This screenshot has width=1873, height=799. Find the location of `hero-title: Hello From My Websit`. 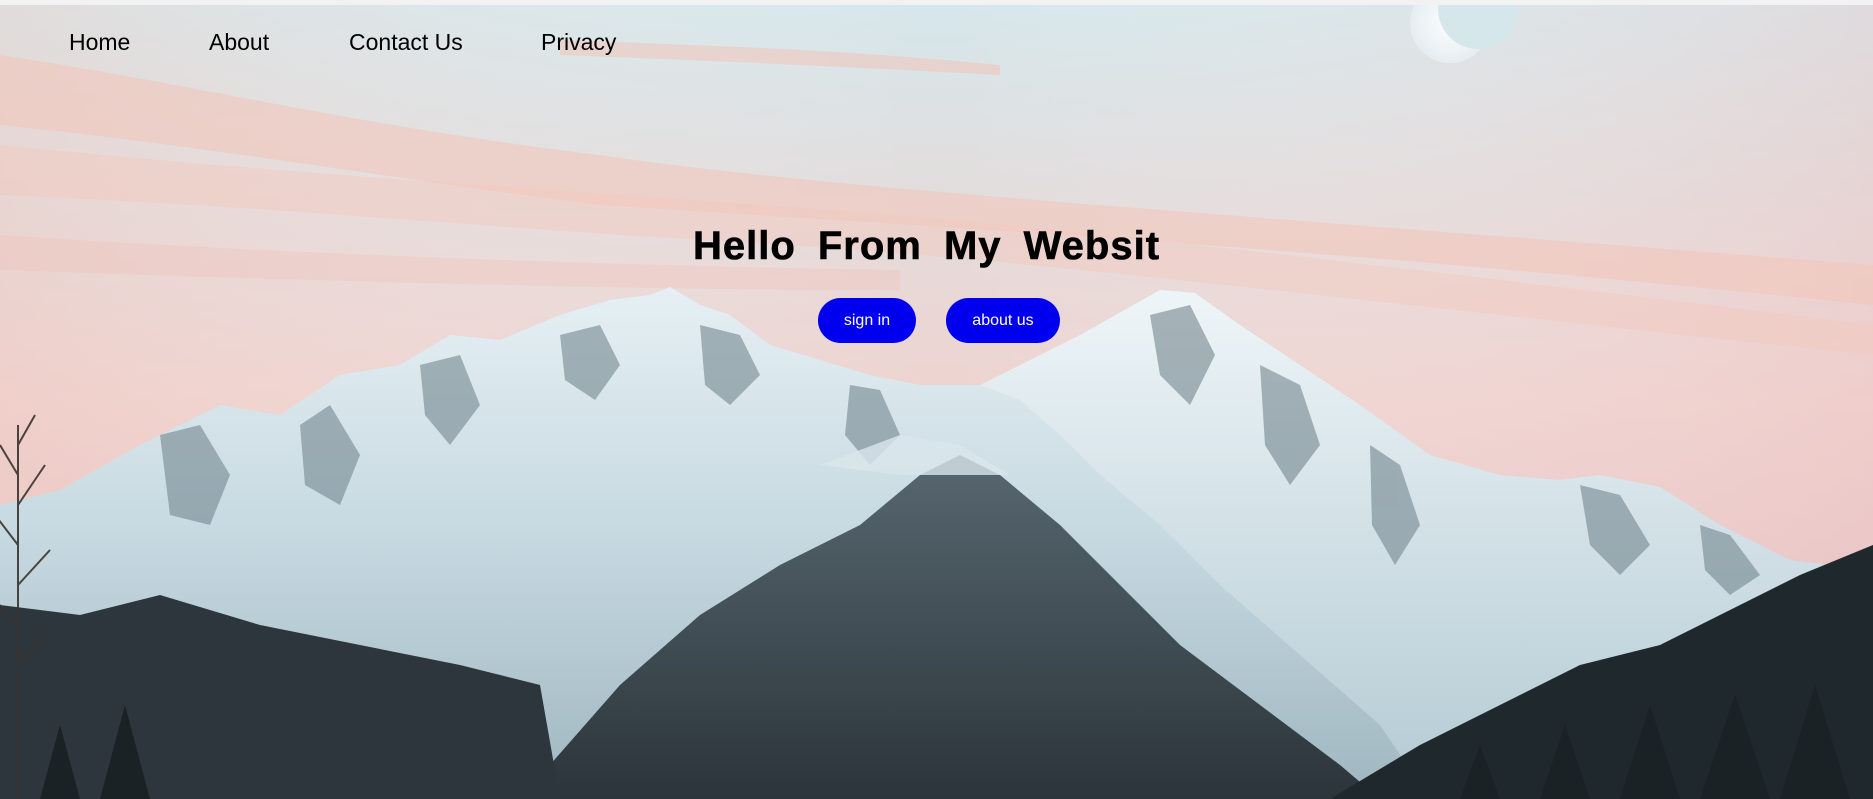

hero-title: Hello From My Websit is located at coordinates (926, 246).